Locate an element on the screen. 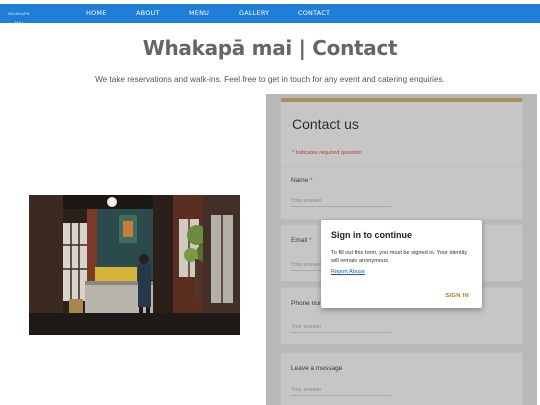  form-header-card: Contact us * Indicates required question is located at coordinates (401, 132).